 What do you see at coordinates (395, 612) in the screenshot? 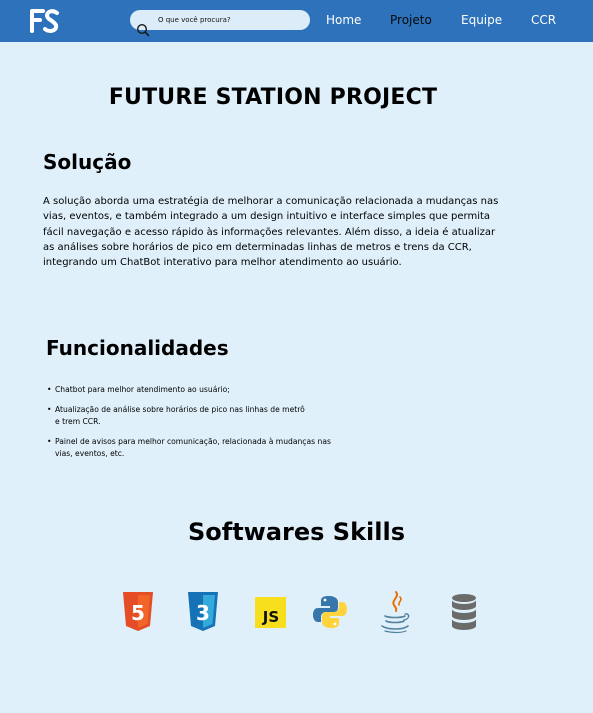
I see `java-icon` at bounding box center [395, 612].